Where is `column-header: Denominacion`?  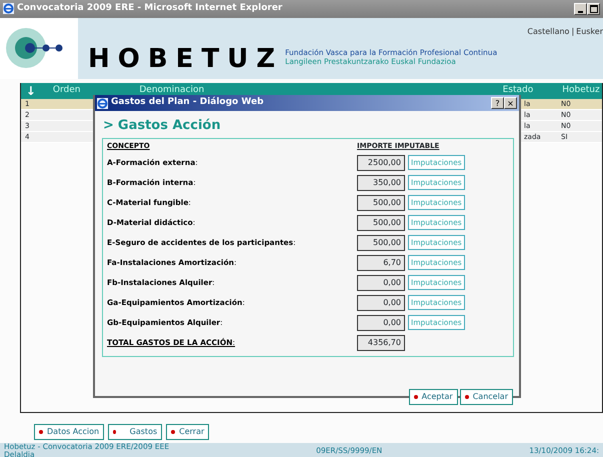
column-header: Denominacion is located at coordinates (172, 90).